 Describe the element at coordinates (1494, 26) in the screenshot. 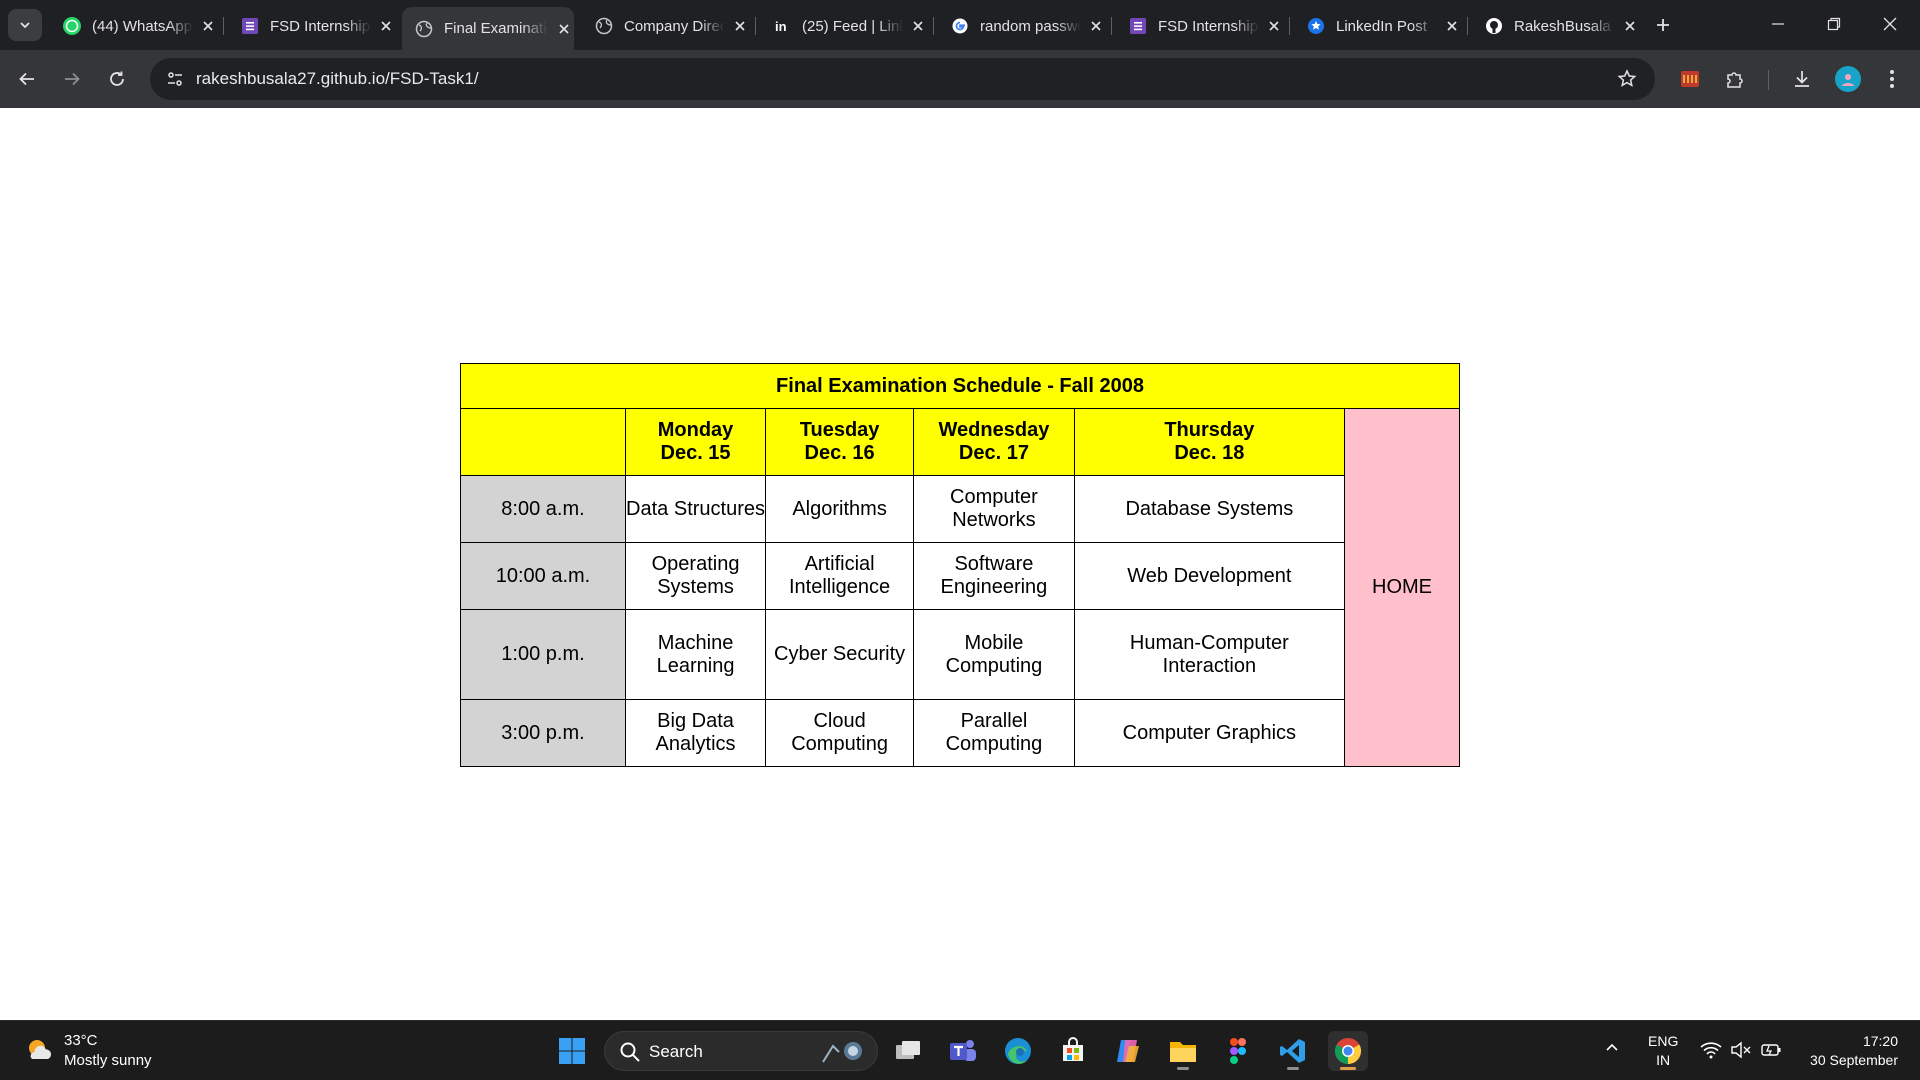

I see `github-icon` at that location.